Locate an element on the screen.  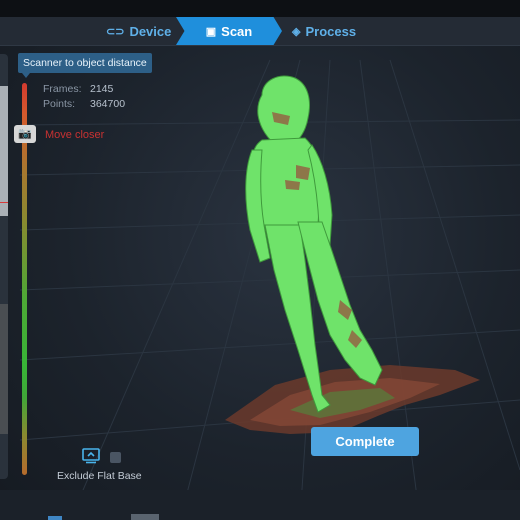
tab-scan: ▣ Scan is located at coordinates (229, 31).